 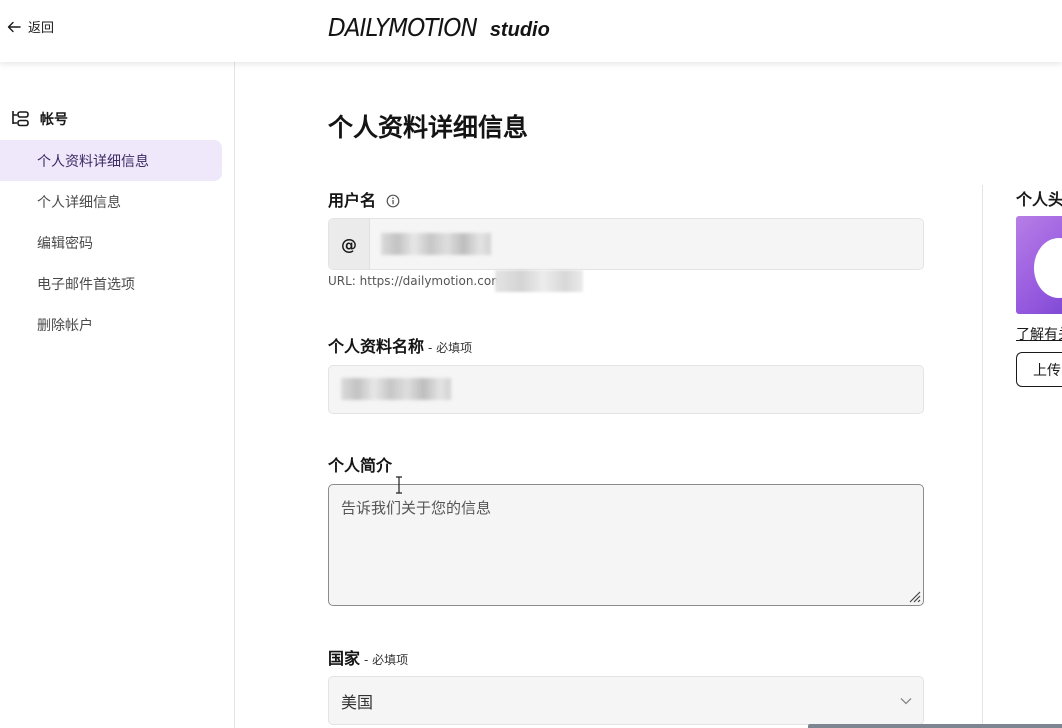 I want to click on sidebar-item-label: 删除帐户, so click(x=65, y=325).